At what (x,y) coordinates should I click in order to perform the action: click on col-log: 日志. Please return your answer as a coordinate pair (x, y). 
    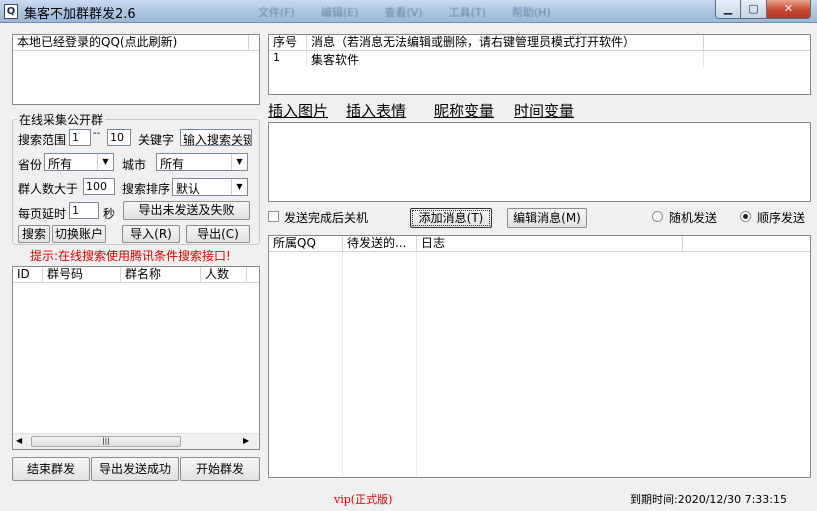
    Looking at the image, I should click on (550, 243).